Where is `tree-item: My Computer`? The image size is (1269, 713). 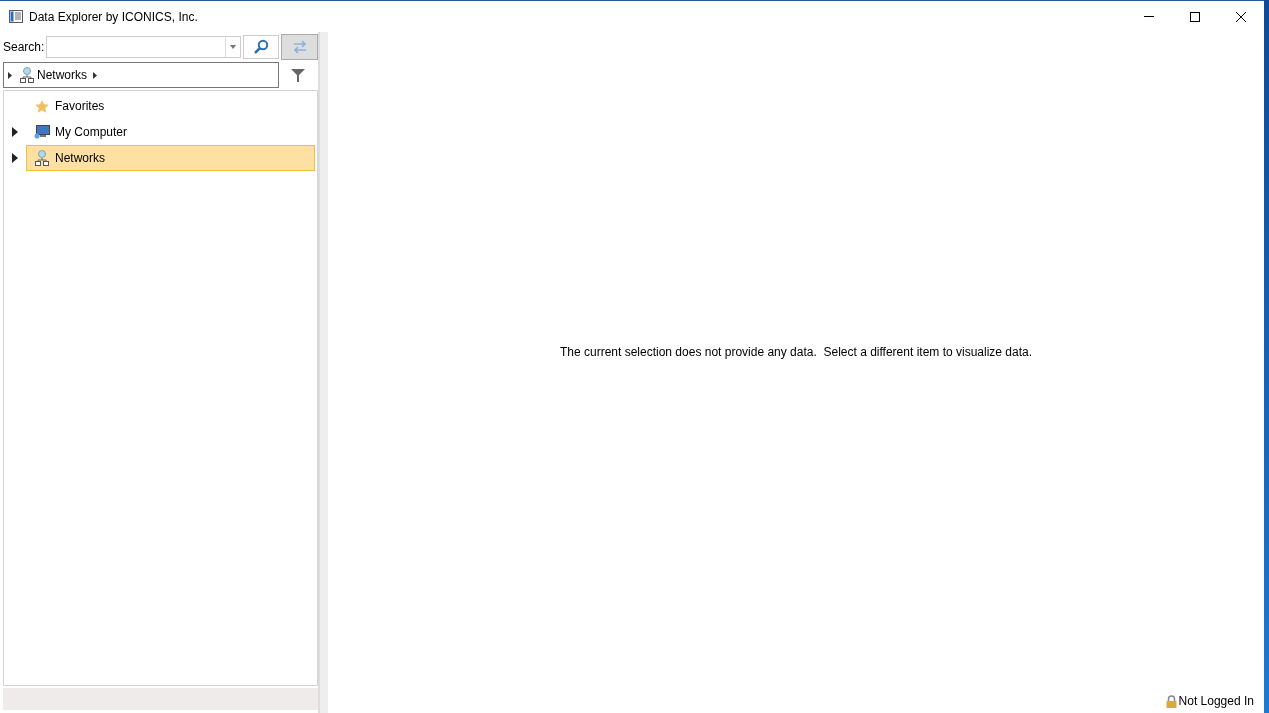 tree-item: My Computer is located at coordinates (170, 132).